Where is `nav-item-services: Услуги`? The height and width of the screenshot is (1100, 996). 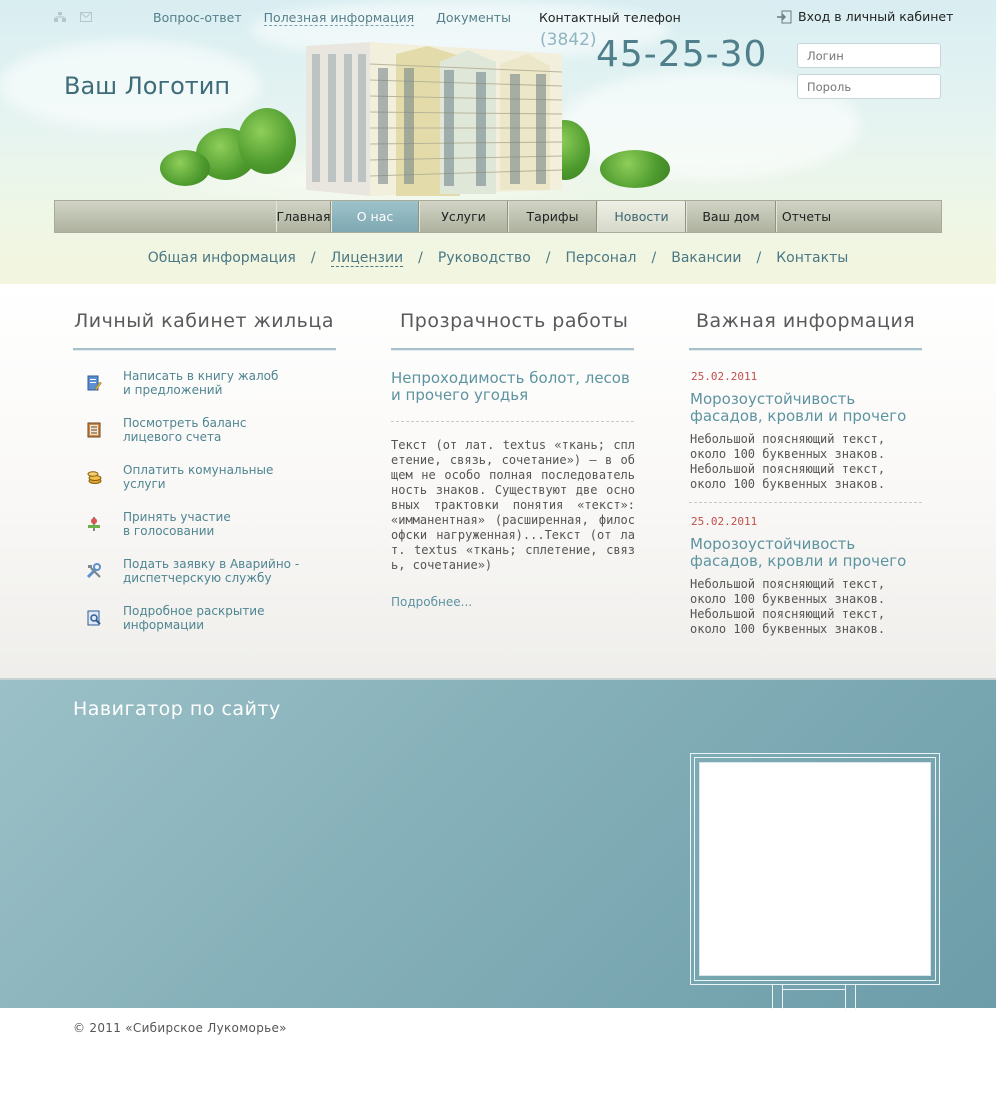
nav-item-services: Услуги is located at coordinates (463, 216).